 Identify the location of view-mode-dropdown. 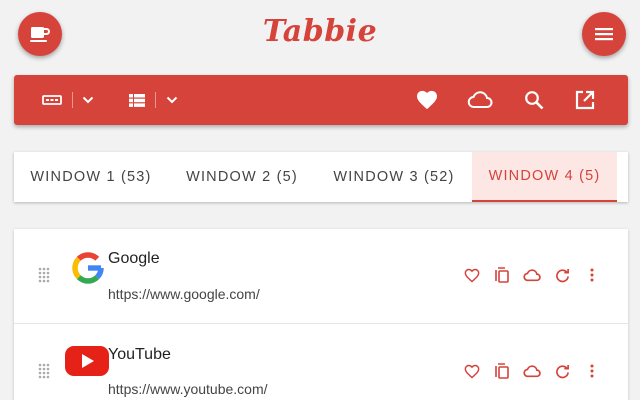
(88, 100).